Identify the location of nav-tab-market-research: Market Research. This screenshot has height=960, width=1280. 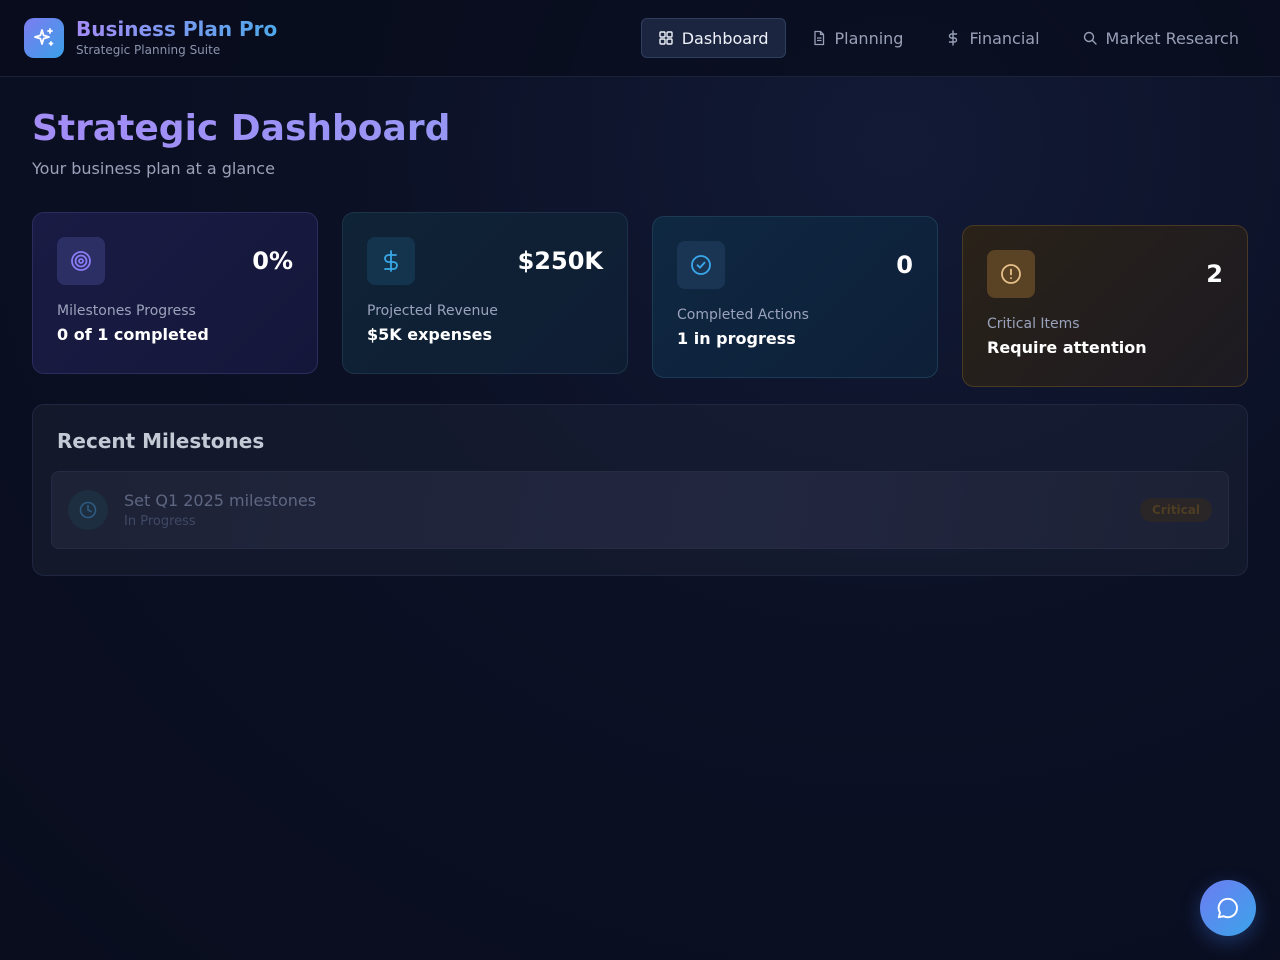
(1160, 38).